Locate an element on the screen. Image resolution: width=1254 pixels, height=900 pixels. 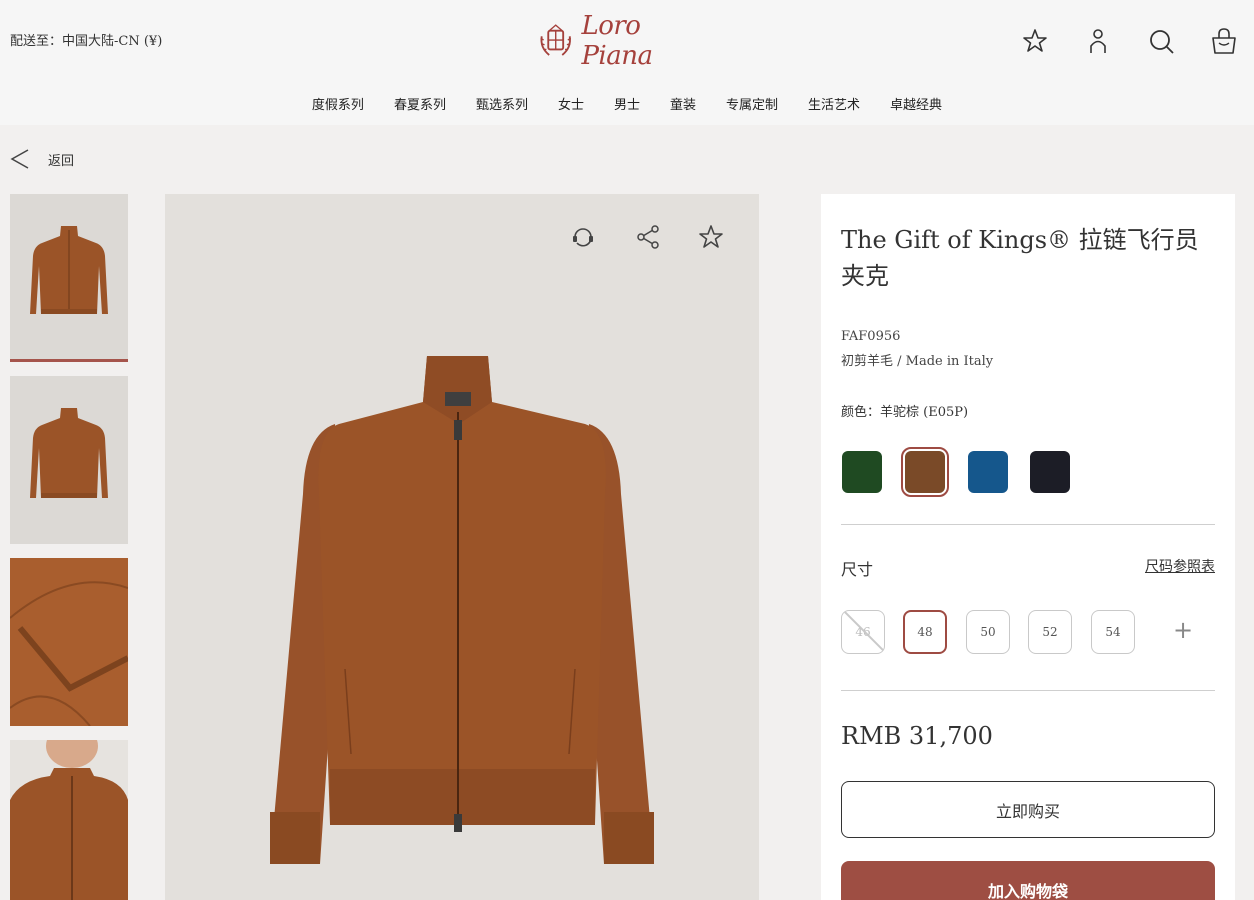
nav-item-bespoke: 专属定制 is located at coordinates (752, 103).